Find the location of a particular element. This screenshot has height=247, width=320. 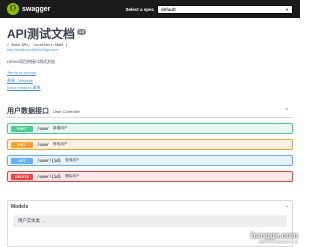

contact-email-link: Send email to 黄果 is located at coordinates (153, 88).